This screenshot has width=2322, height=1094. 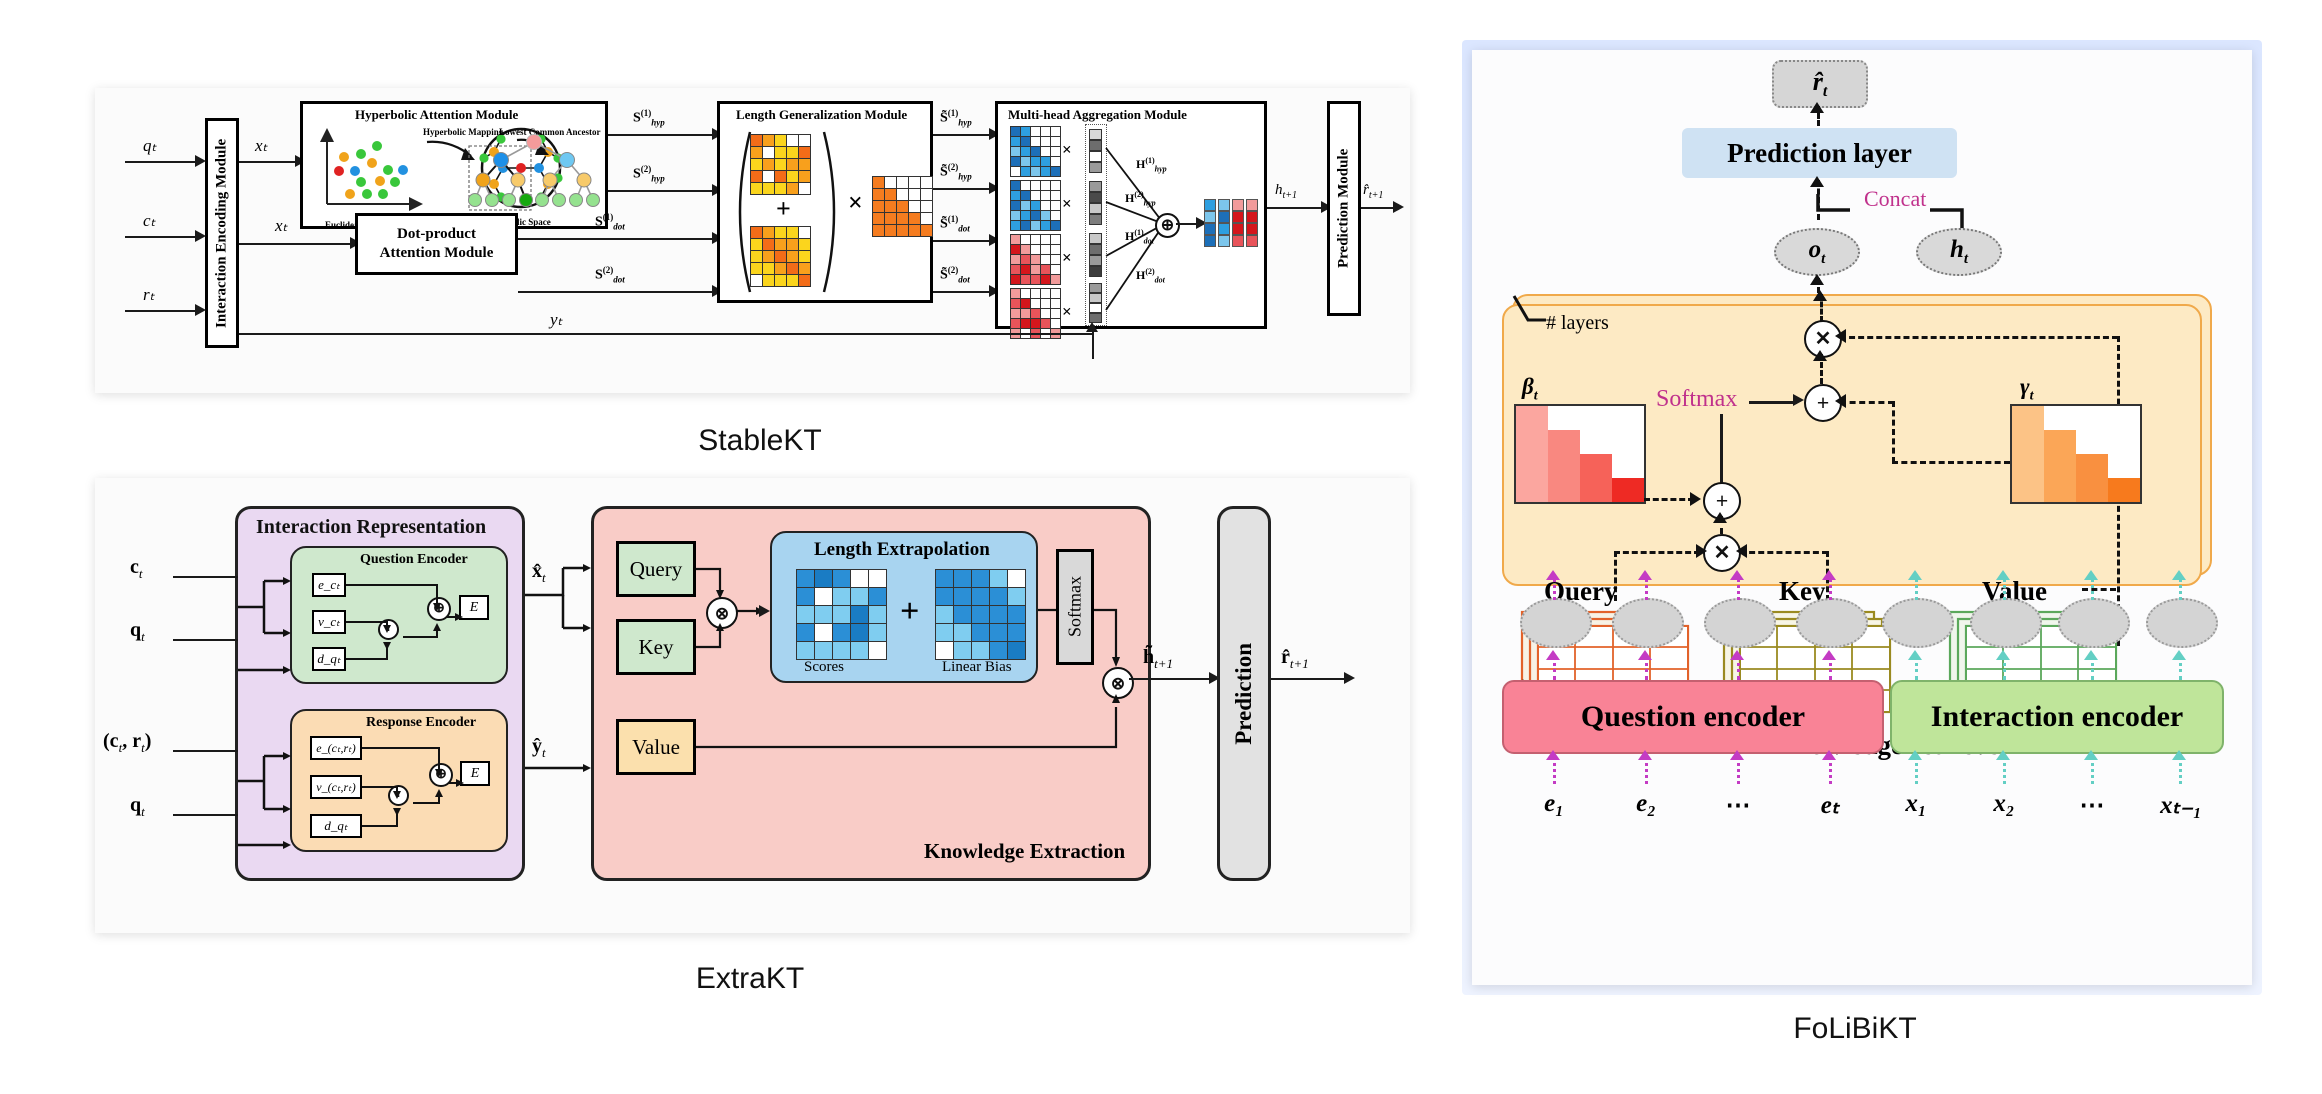 What do you see at coordinates (222, 233) in the screenshot?
I see `interaction-encoding-module: Interaction Encoding Module` at bounding box center [222, 233].